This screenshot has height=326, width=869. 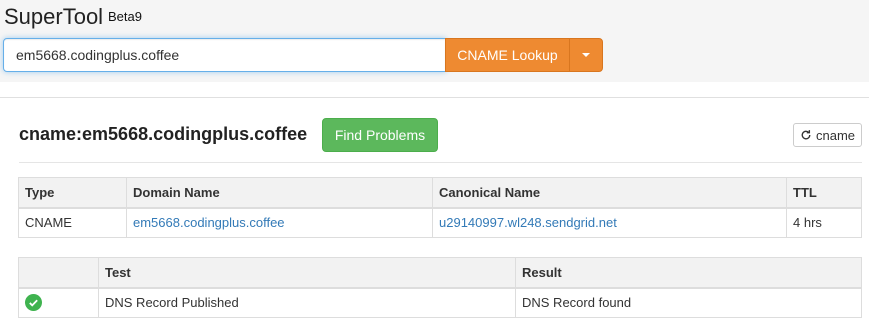 What do you see at coordinates (824, 222) in the screenshot?
I see `ttl-value: 4 hrs` at bounding box center [824, 222].